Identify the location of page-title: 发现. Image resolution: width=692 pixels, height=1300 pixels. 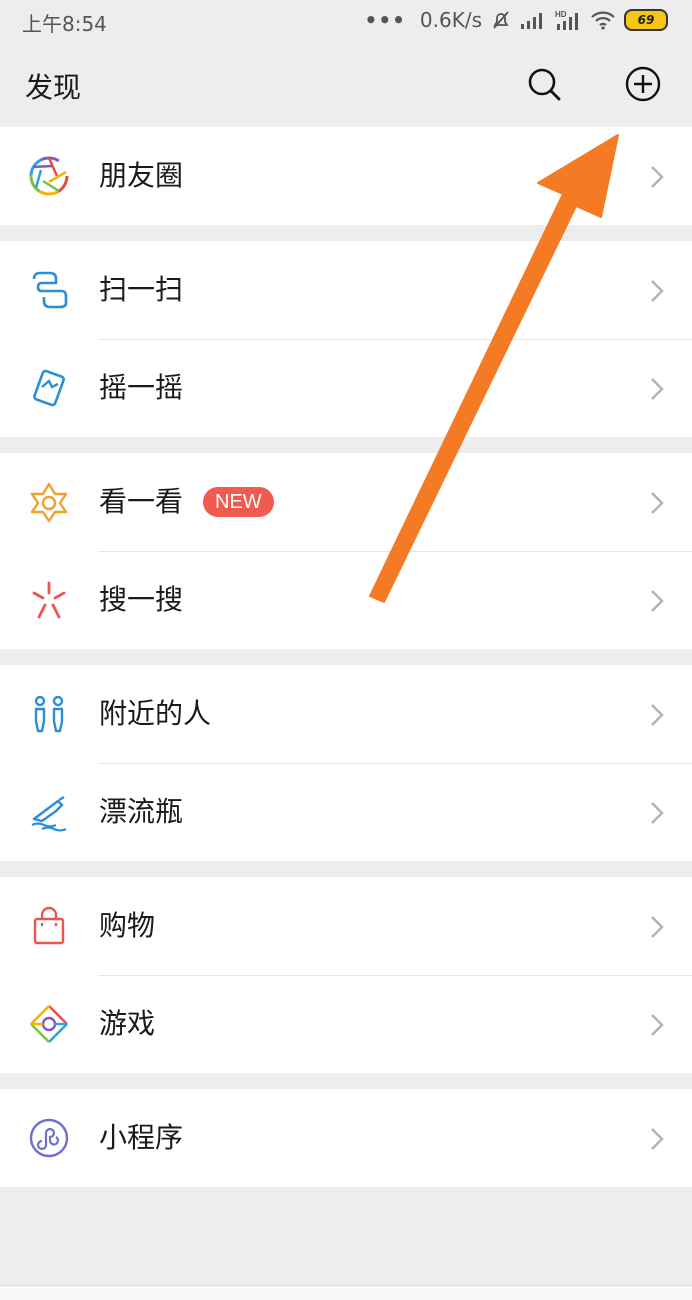
(53, 87).